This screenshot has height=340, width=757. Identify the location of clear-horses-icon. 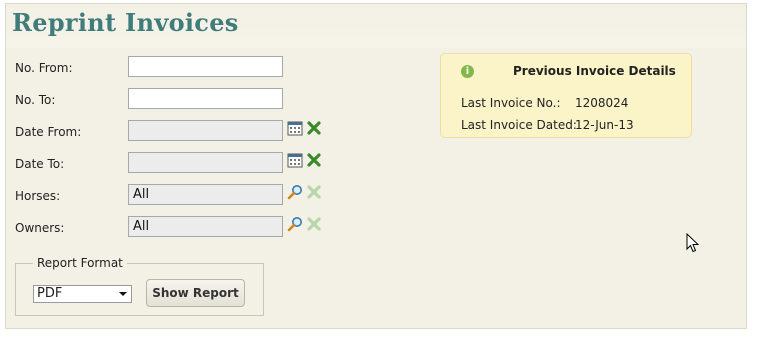
(314, 192).